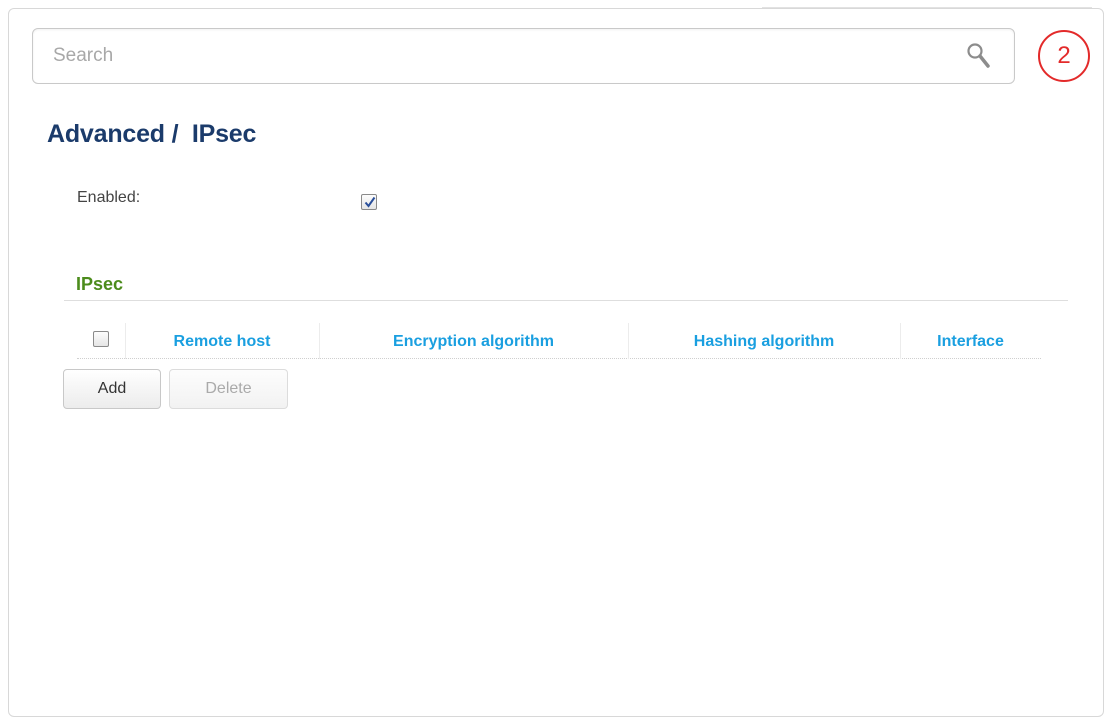 This screenshot has width=1110, height=720. Describe the element at coordinates (566, 300) in the screenshot. I see `section-divider` at that location.